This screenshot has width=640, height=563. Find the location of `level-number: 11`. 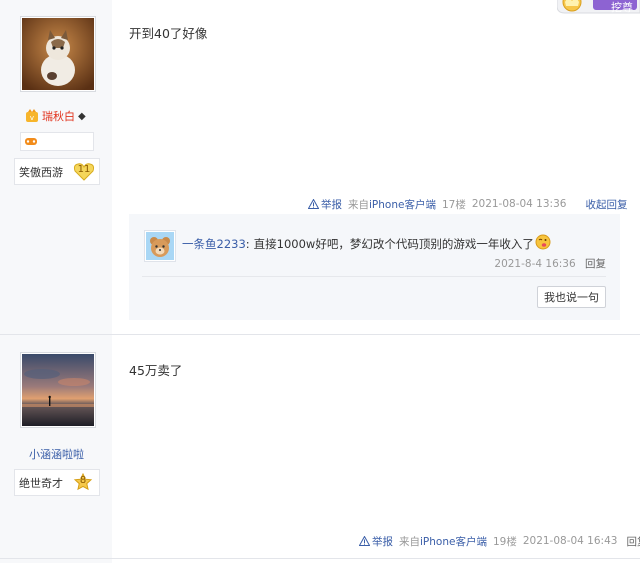

level-number: 11 is located at coordinates (84, 169).